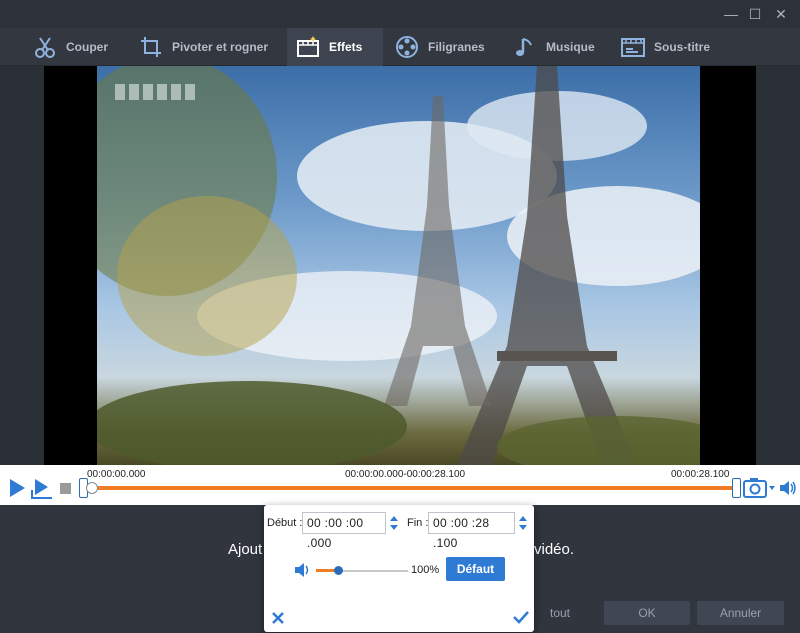 The height and width of the screenshot is (633, 800). I want to click on crop-rotate-icon, so click(151, 47).